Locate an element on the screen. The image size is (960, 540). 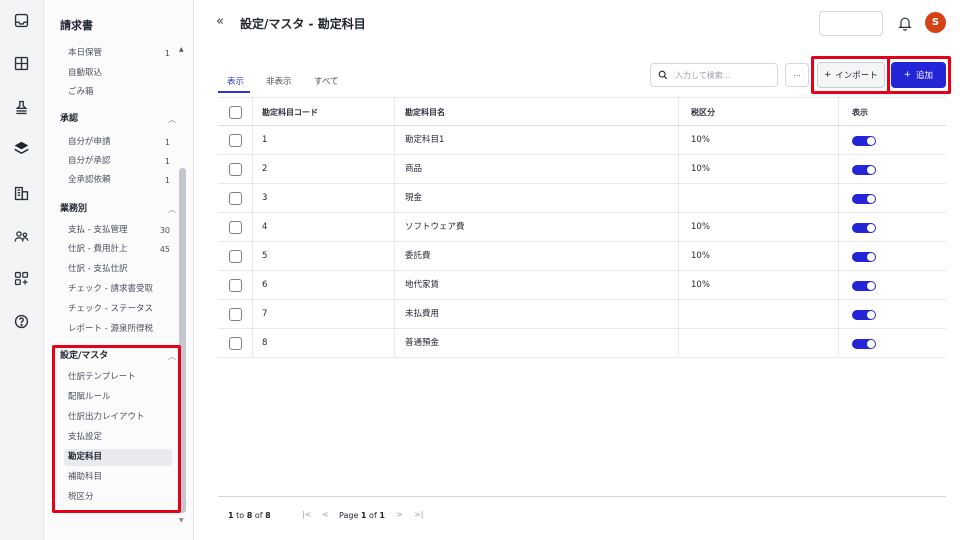
sidebar-item-all-approval: 全承認依頼 1 is located at coordinates (124, 180).